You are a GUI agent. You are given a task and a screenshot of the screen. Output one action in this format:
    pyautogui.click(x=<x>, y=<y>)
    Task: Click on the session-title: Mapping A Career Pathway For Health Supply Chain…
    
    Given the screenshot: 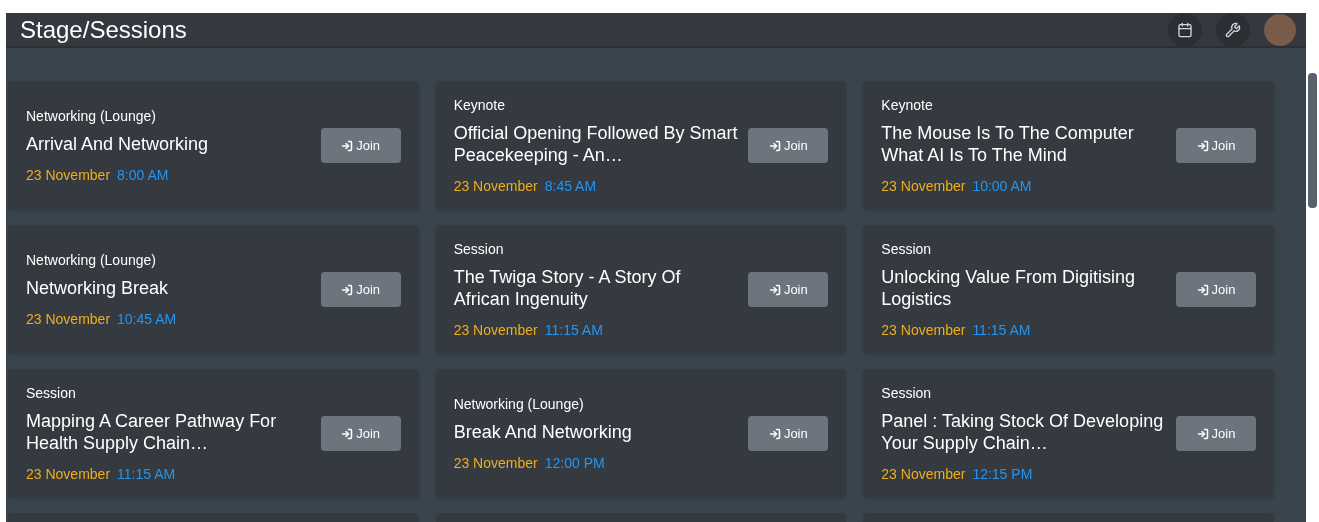 What is the action you would take?
    pyautogui.click(x=152, y=431)
    